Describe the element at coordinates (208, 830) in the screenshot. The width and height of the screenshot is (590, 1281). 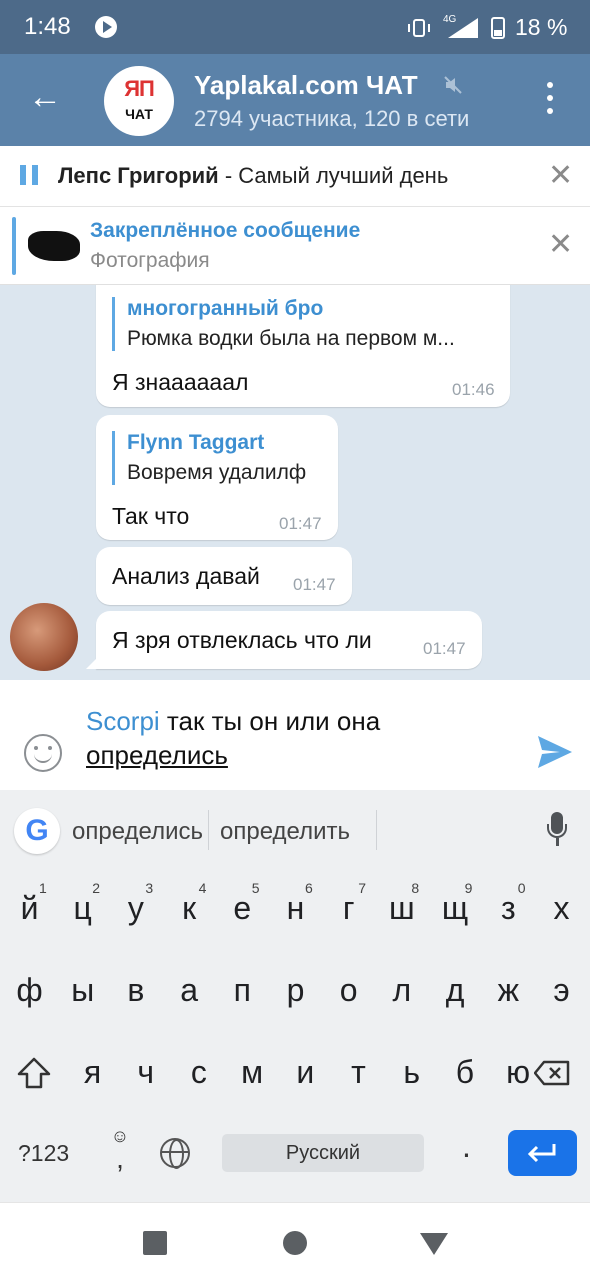
I see `divider` at that location.